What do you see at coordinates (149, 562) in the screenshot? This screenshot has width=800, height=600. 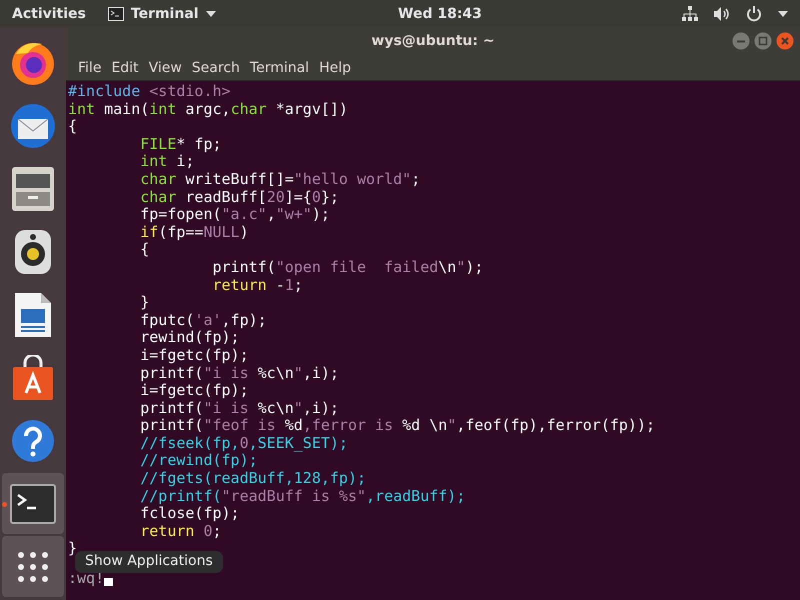 I see `tooltip: Show Applications` at bounding box center [149, 562].